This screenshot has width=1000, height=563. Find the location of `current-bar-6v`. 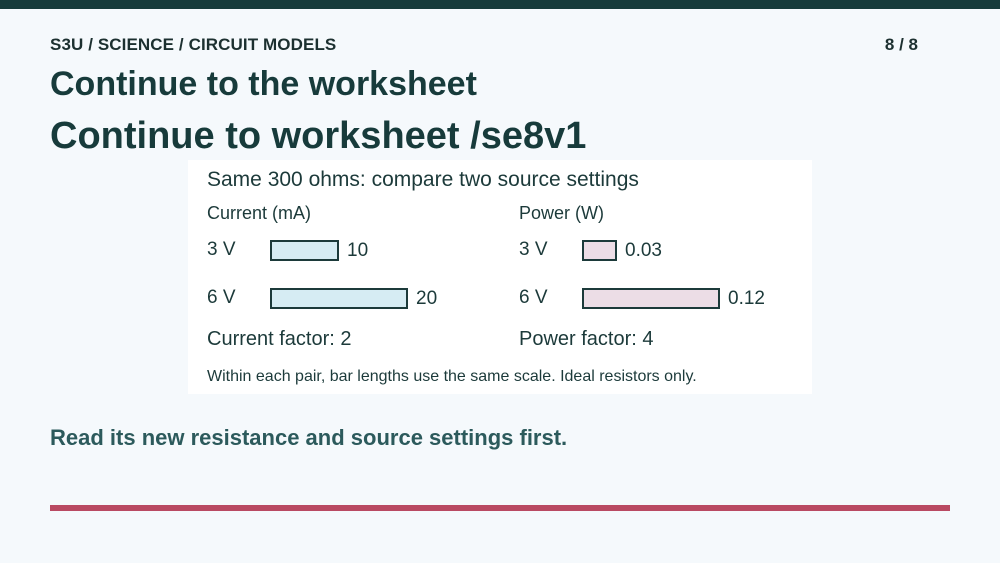

current-bar-6v is located at coordinates (339, 298).